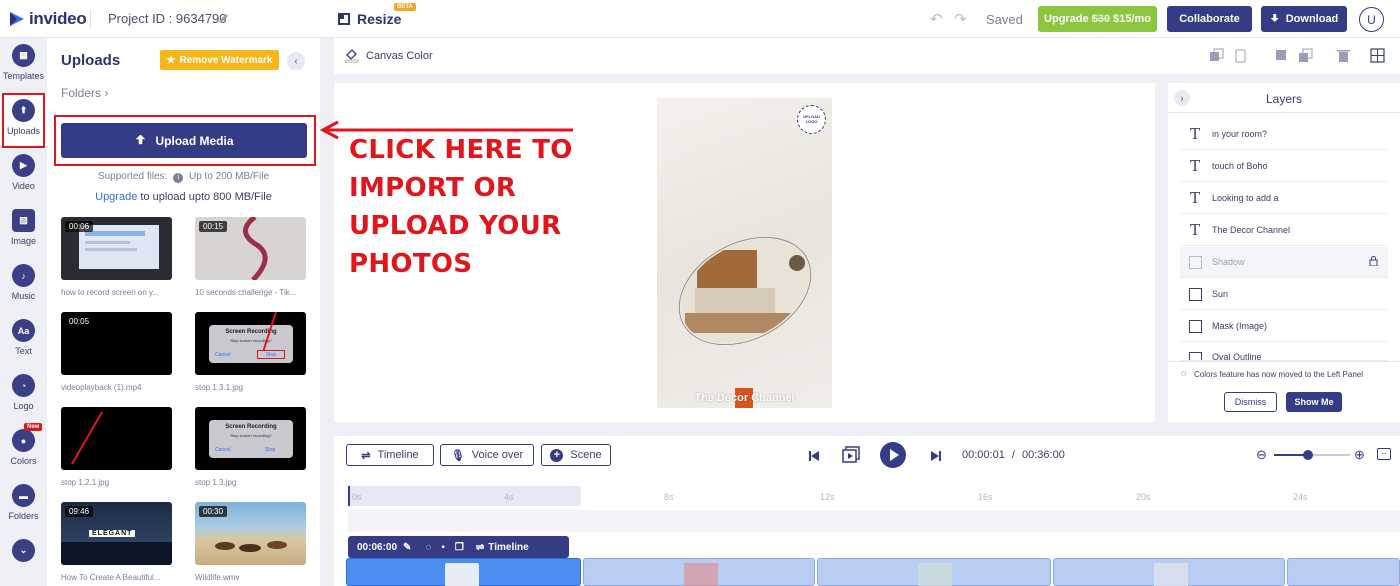 The image size is (1400, 586). Describe the element at coordinates (1250, 402) in the screenshot. I see `dismiss-button: Dismiss` at that location.